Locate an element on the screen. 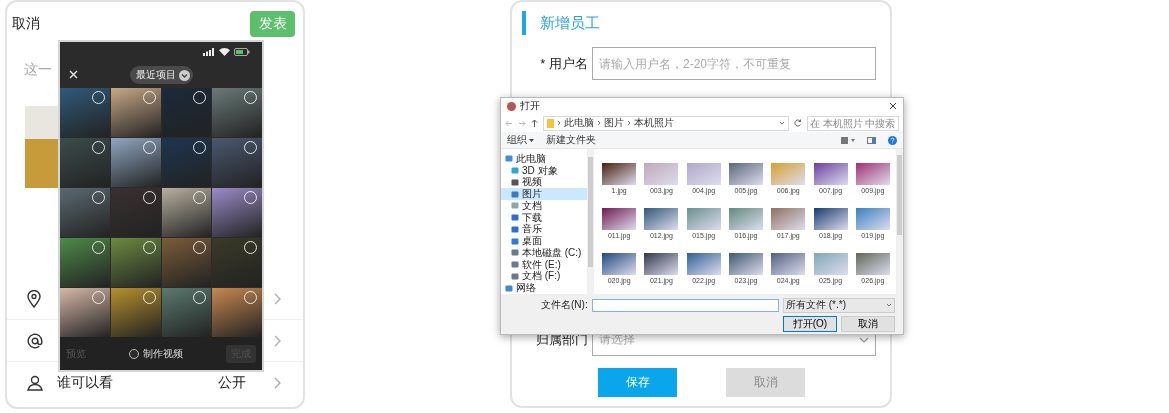 This screenshot has width=1169, height=413. open-button: 打开(O) is located at coordinates (810, 324).